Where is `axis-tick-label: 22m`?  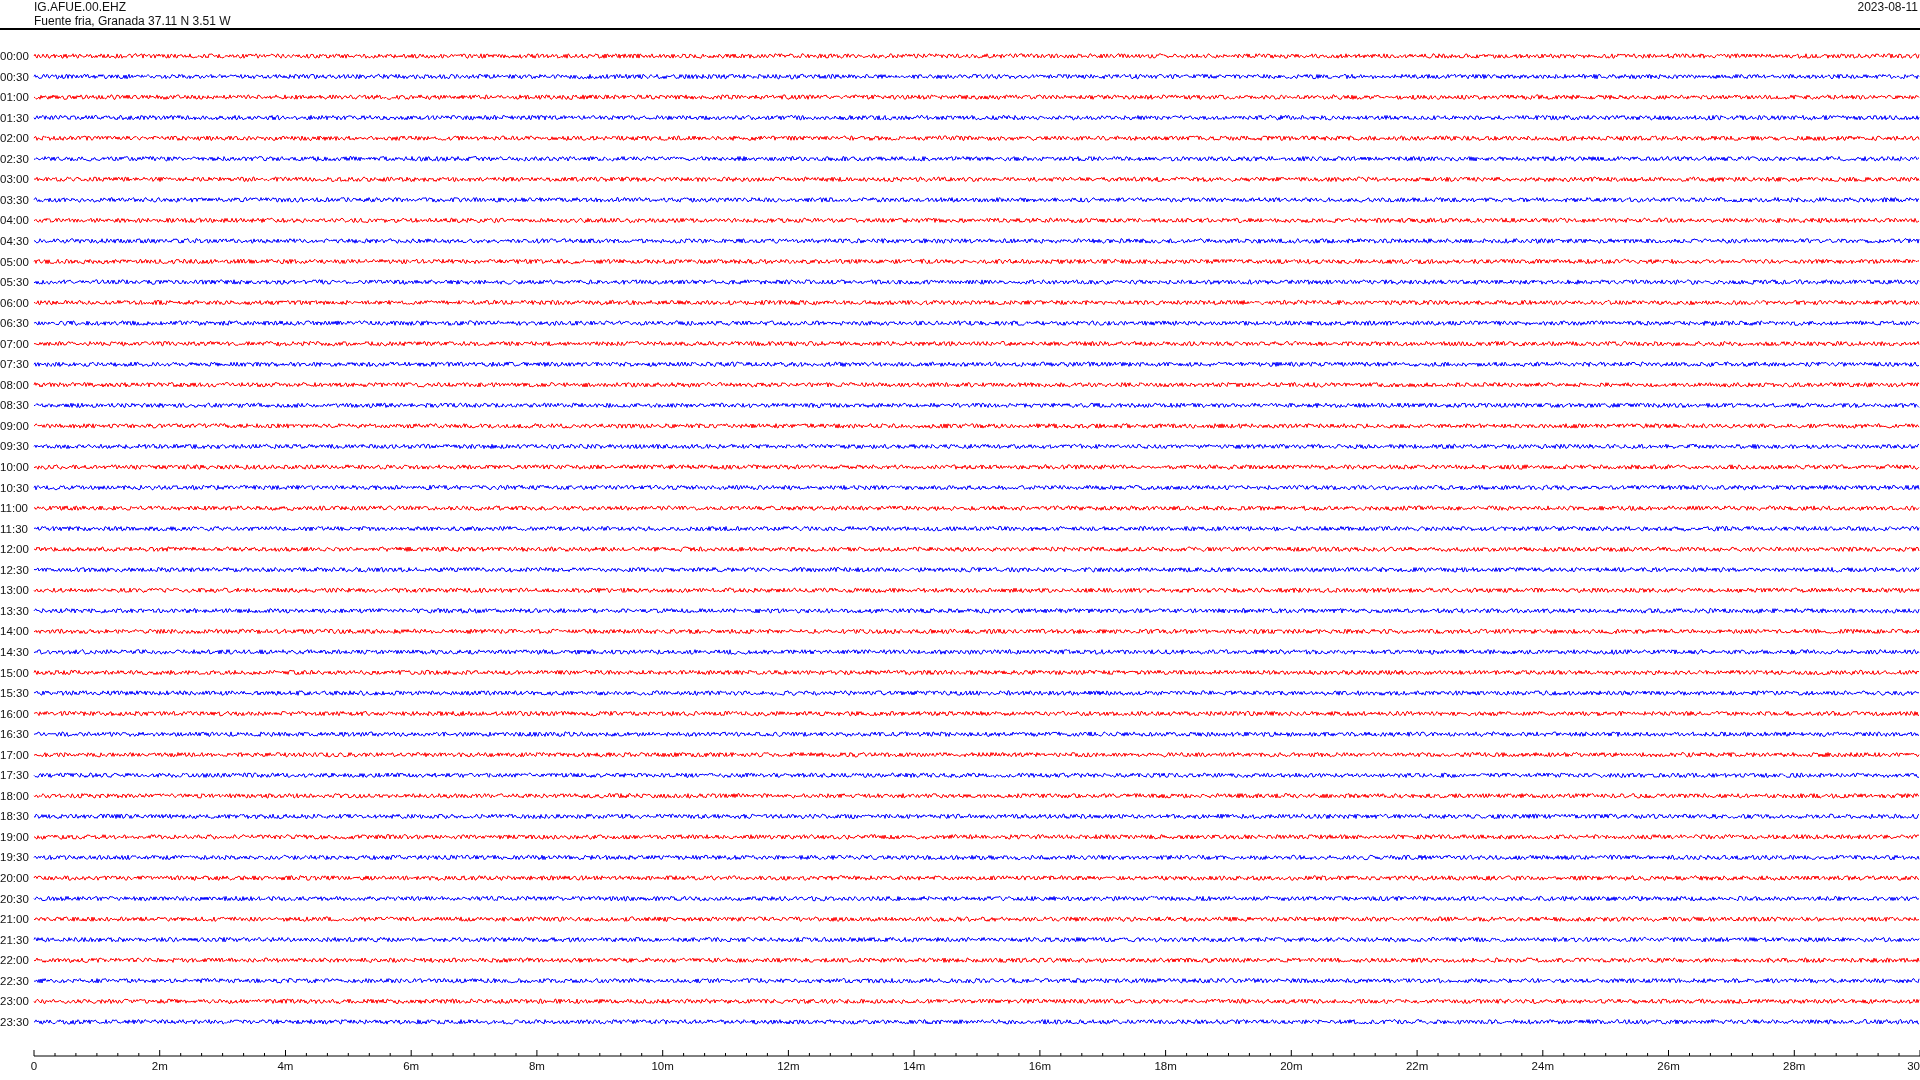 axis-tick-label: 22m is located at coordinates (1417, 1066).